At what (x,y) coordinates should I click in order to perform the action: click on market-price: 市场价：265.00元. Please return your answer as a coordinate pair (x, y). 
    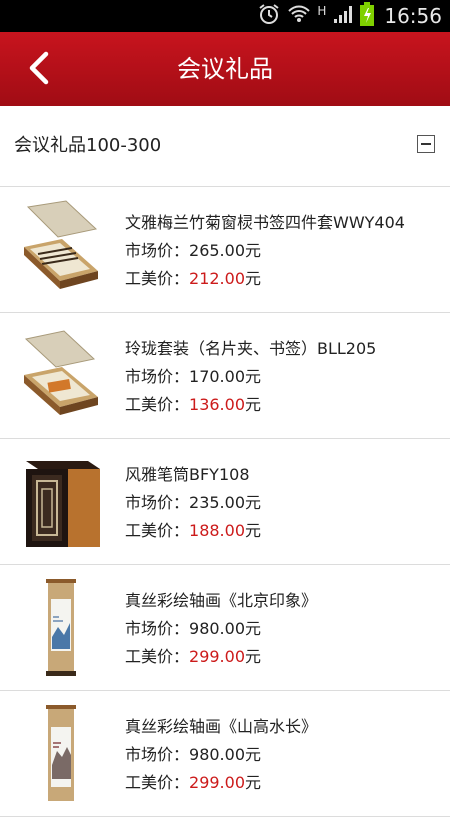
    Looking at the image, I should click on (193, 250).